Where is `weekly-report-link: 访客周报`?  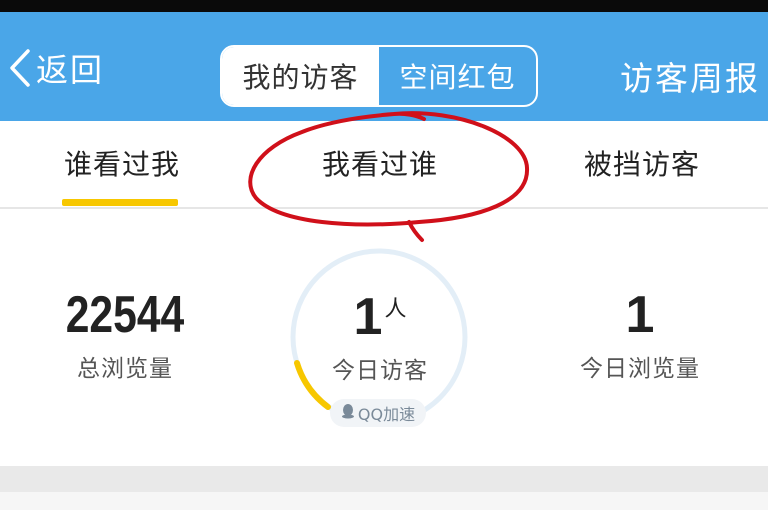
weekly-report-link: 访客周报 is located at coordinates (690, 76).